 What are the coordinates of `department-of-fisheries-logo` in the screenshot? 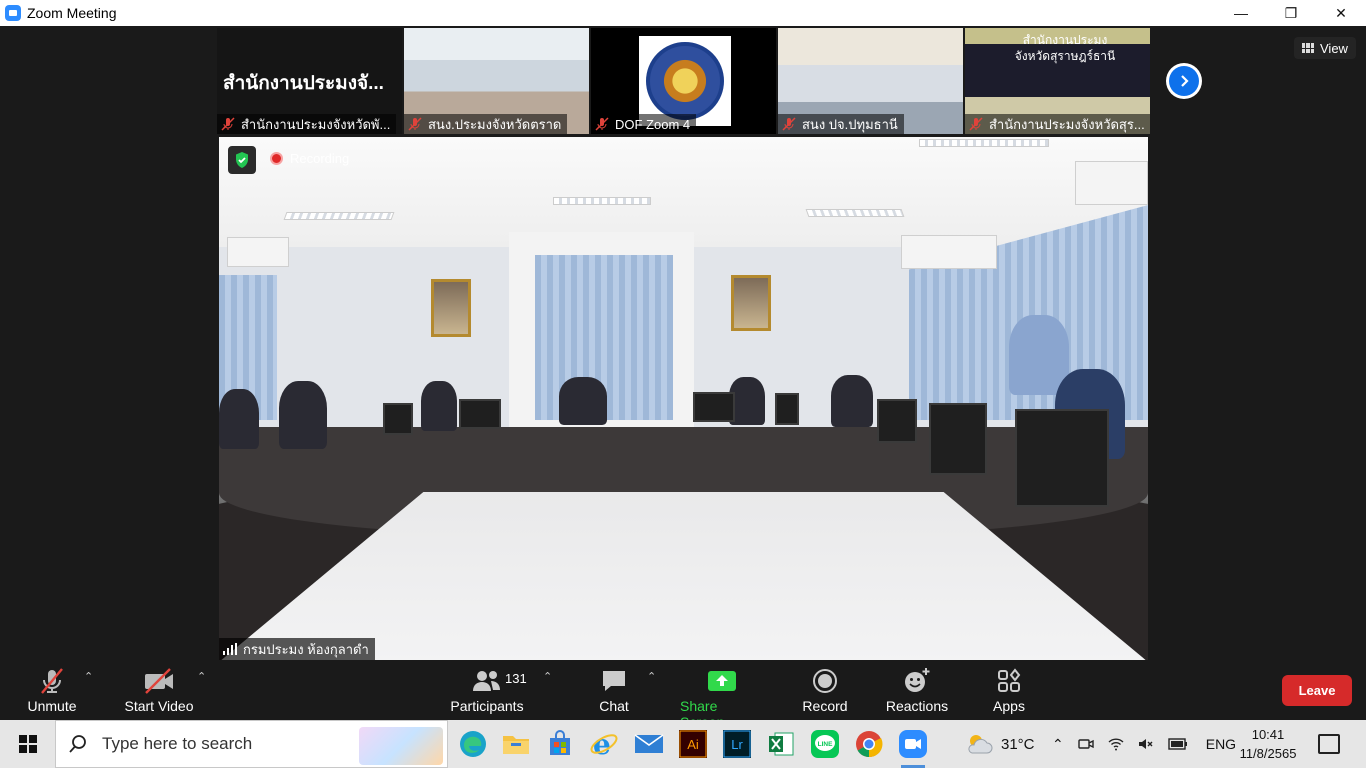 It's located at (685, 81).